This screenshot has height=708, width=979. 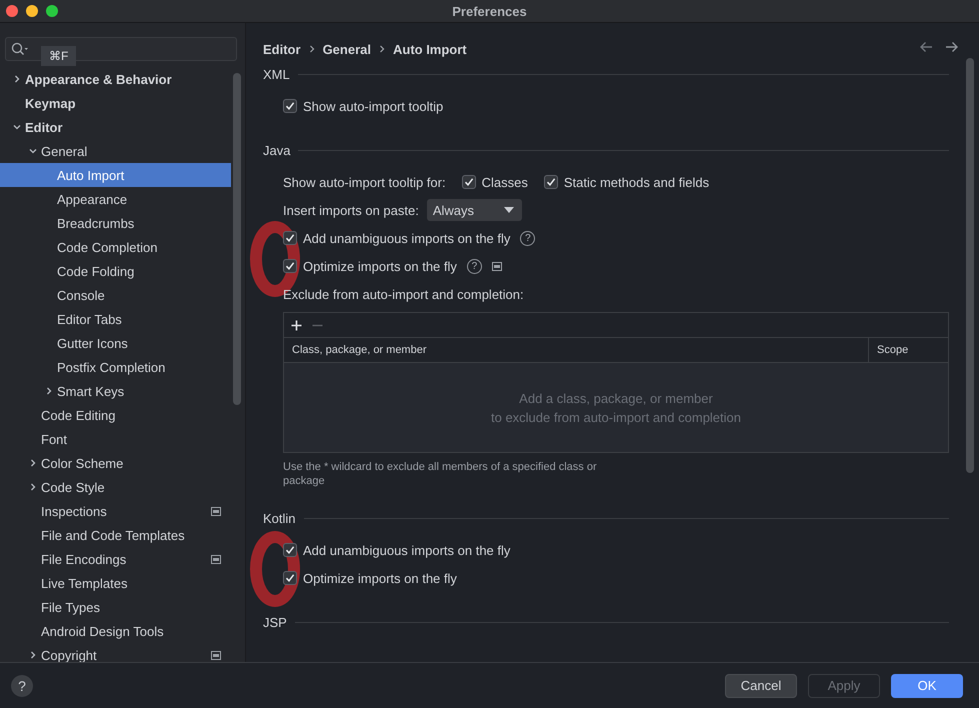 I want to click on tree-item: Inspections, so click(x=115, y=511).